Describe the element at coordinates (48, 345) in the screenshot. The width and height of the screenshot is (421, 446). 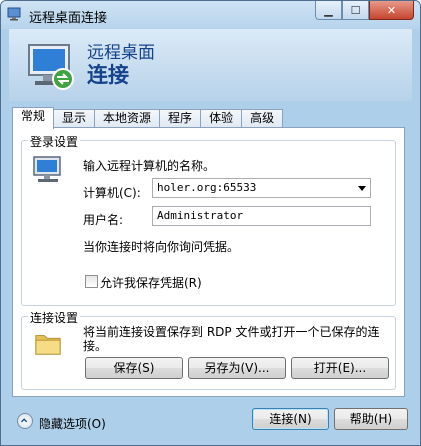
I see `folder-icon` at that location.